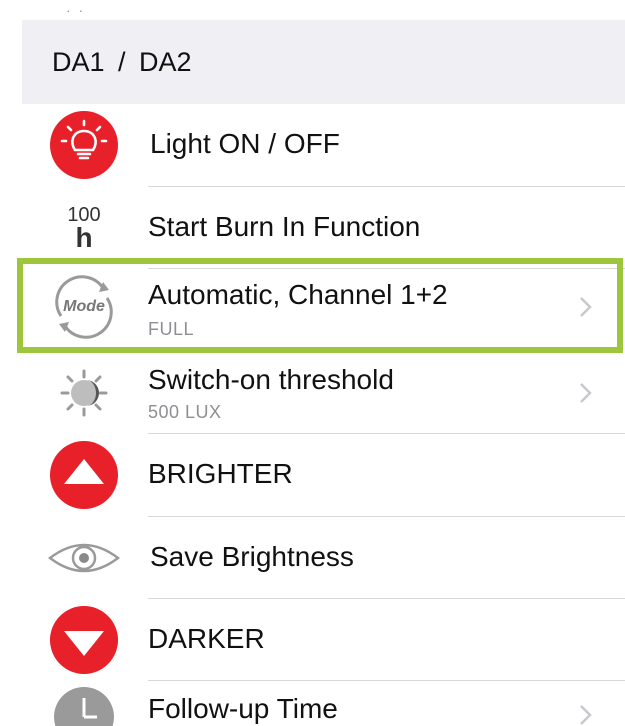 The width and height of the screenshot is (625, 726). I want to click on row-label: Save Brightness, so click(252, 556).